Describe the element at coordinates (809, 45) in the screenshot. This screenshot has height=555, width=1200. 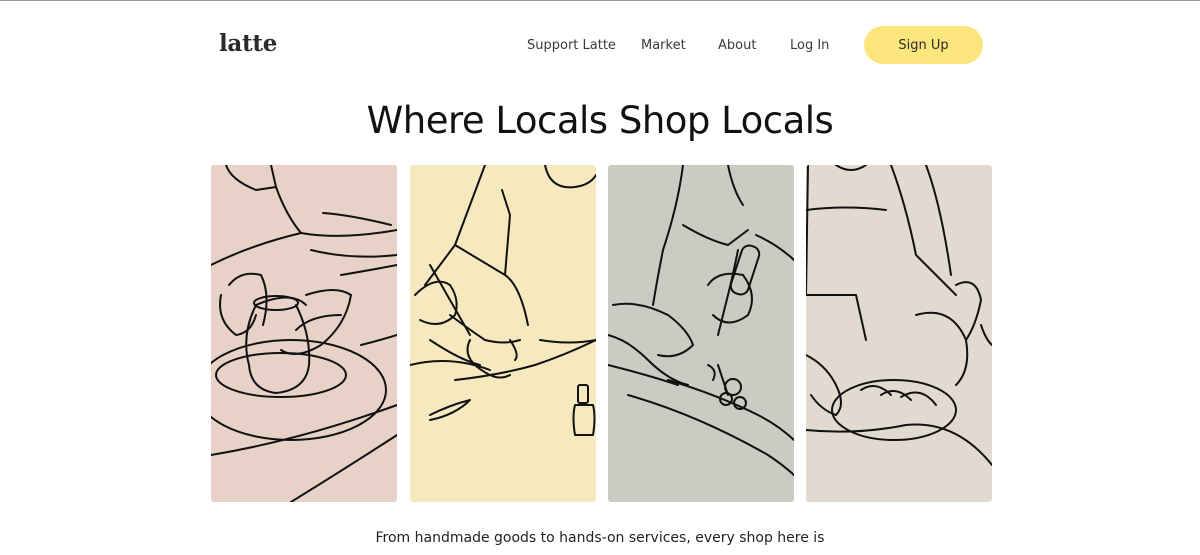
I see `nav-log-in: Log In` at that location.